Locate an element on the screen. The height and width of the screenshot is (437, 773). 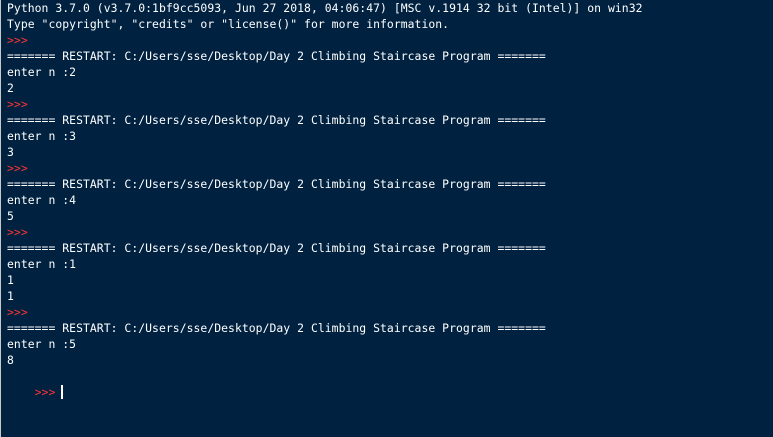
shell-line-input: enter n :1 is located at coordinates (390, 264).